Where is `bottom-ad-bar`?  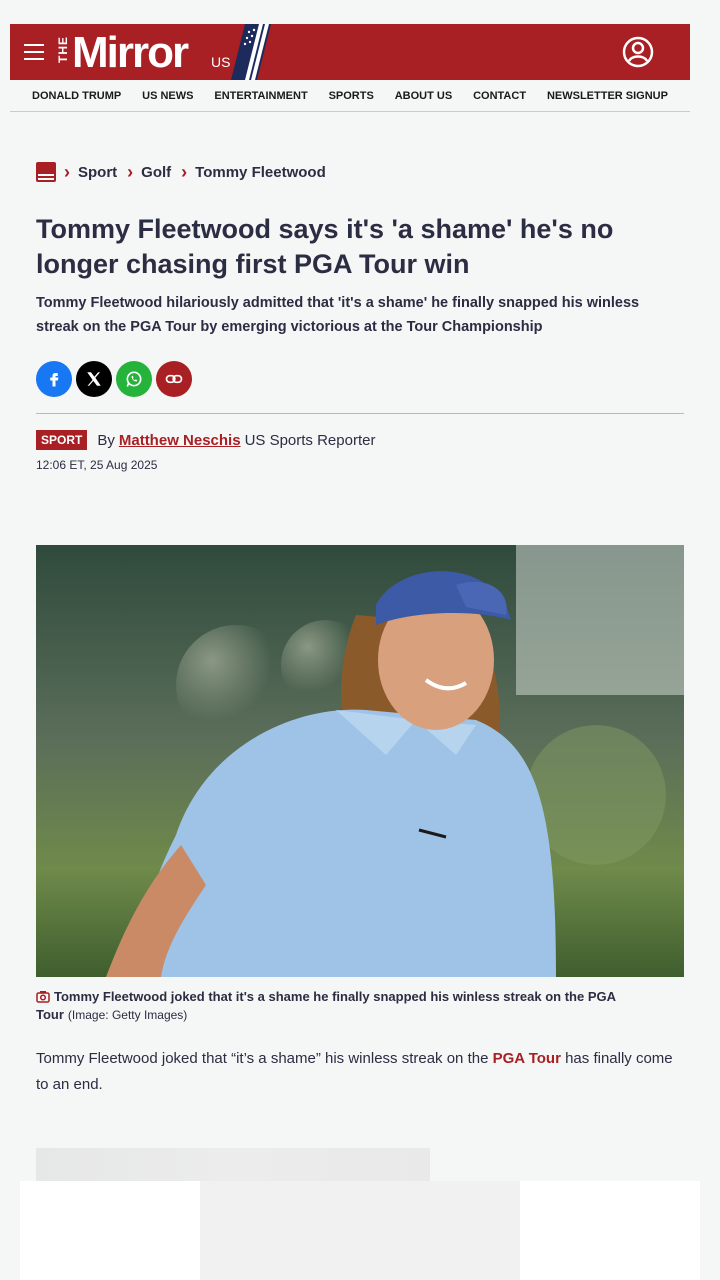 bottom-ad-bar is located at coordinates (360, 1230).